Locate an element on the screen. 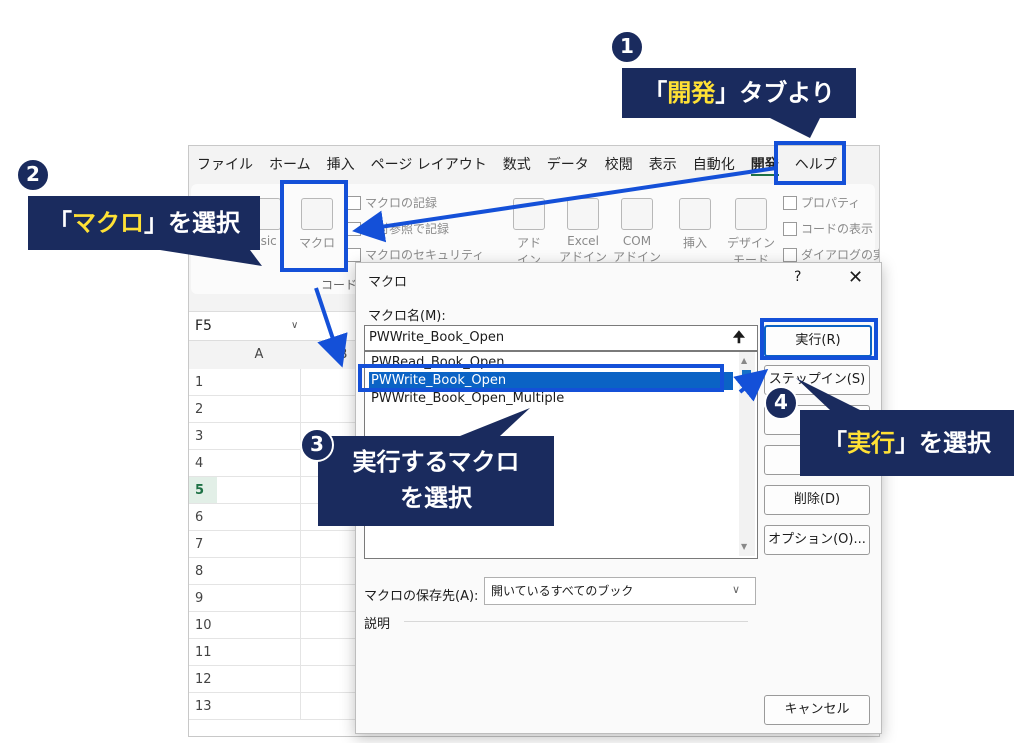  step-number-3: 3 is located at coordinates (317, 445).